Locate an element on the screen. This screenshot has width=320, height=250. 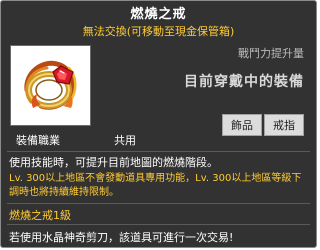
item-description: 使用技能時，可提升目前地圖的燃燒階段。 is located at coordinates (113, 162).